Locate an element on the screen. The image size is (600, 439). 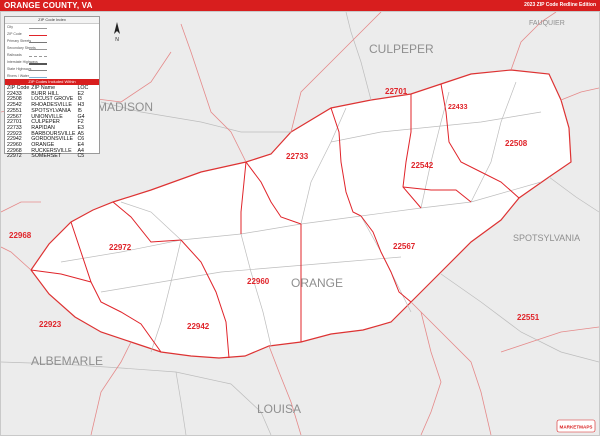
legend-row: Primary Streets is located at coordinates (51, 42).